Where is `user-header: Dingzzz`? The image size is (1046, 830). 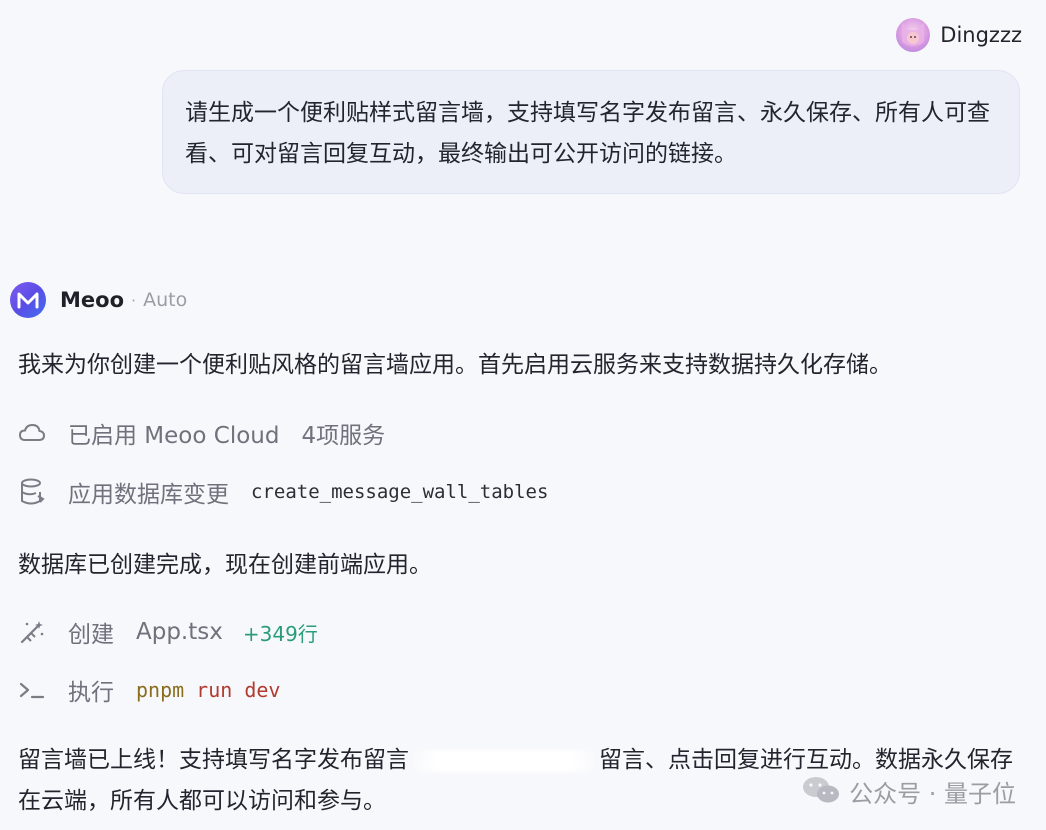
user-header: Dingzzz is located at coordinates (959, 35).